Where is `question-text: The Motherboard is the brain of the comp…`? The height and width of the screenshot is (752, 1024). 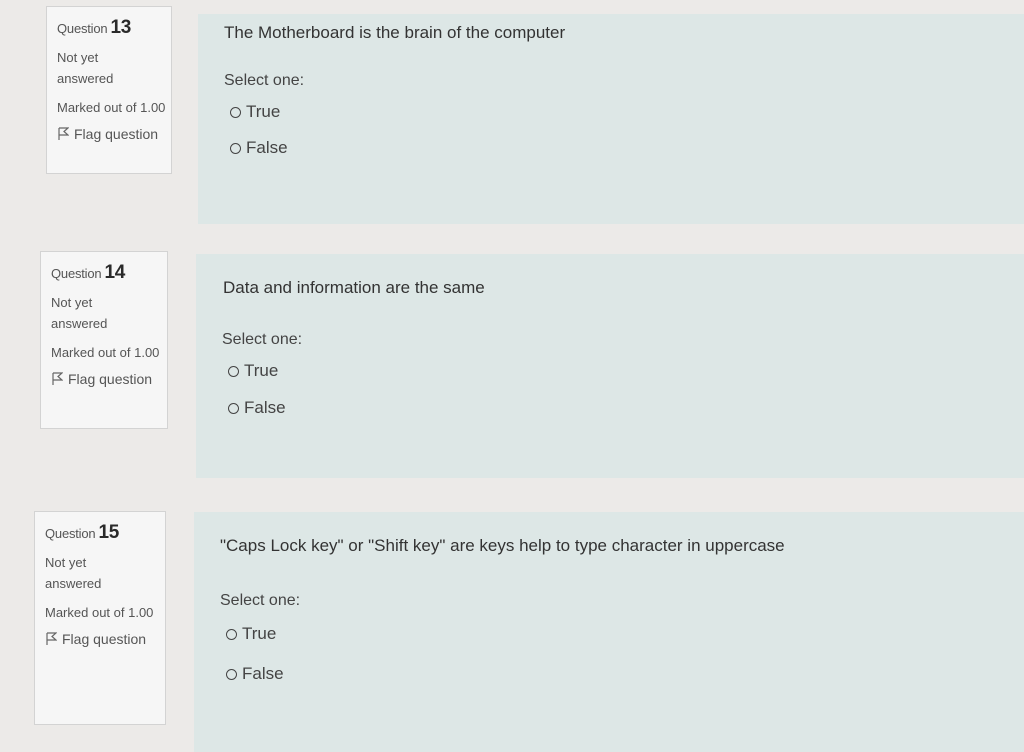
question-text: The Motherboard is the brain of the comp… is located at coordinates (395, 32).